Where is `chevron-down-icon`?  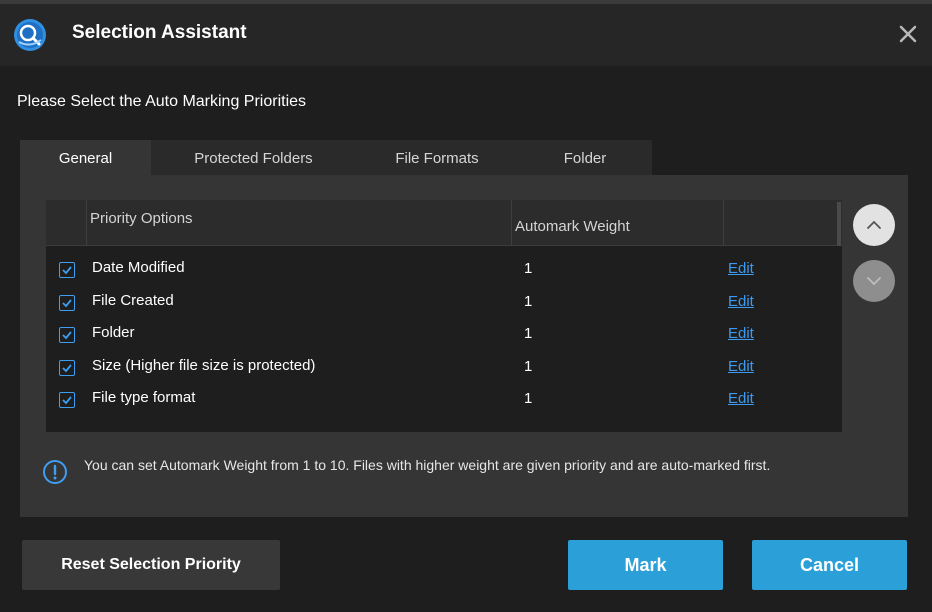 chevron-down-icon is located at coordinates (874, 281).